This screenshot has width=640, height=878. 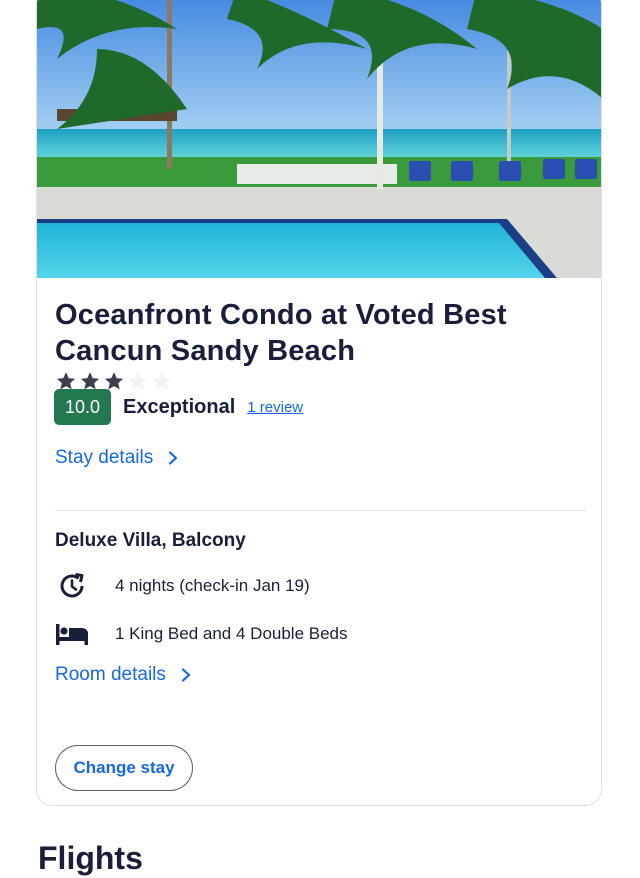 What do you see at coordinates (72, 586) in the screenshot?
I see `history-clock-icon` at bounding box center [72, 586].